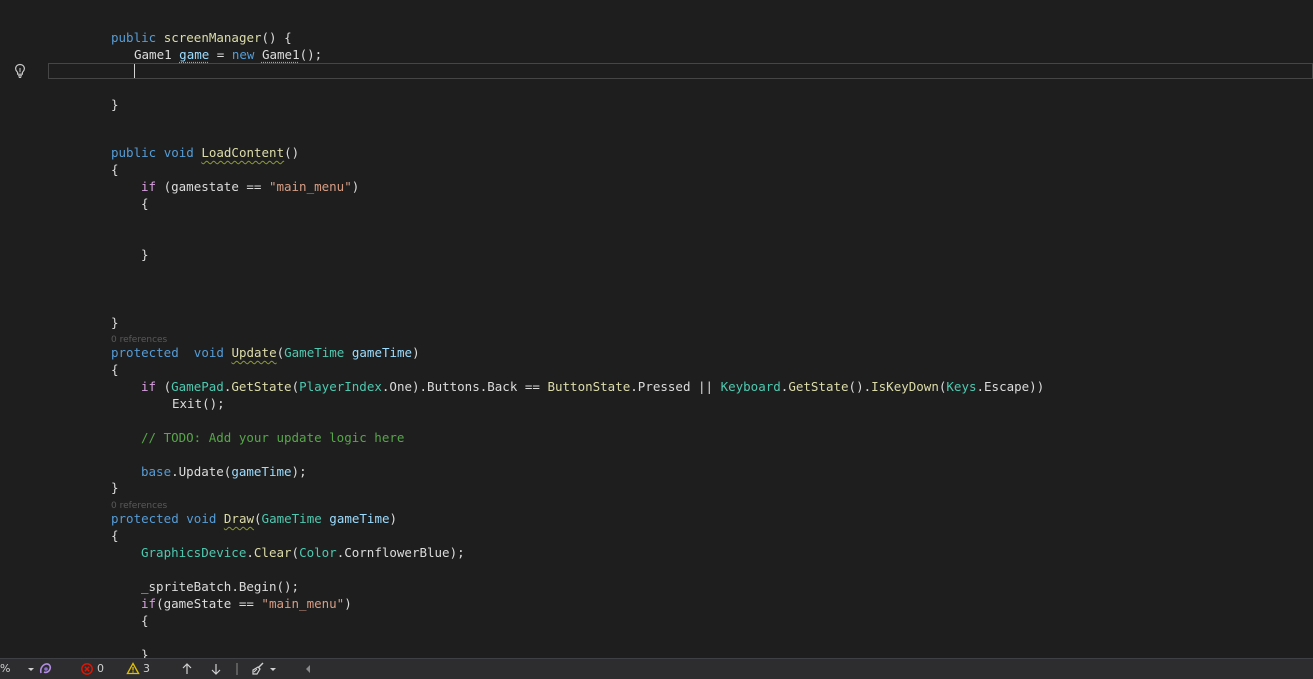 Image resolution: width=1313 pixels, height=679 pixels. What do you see at coordinates (680, 71) in the screenshot?
I see `current-line-highlight` at bounding box center [680, 71].